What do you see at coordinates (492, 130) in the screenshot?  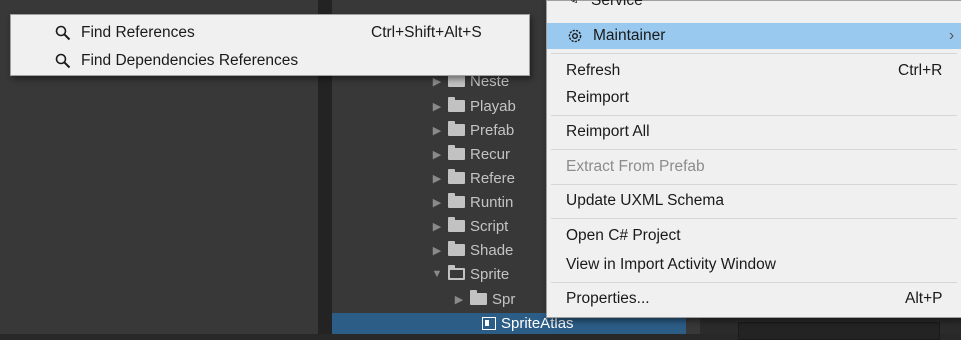 I see `tree-item-label: Prefab` at bounding box center [492, 130].